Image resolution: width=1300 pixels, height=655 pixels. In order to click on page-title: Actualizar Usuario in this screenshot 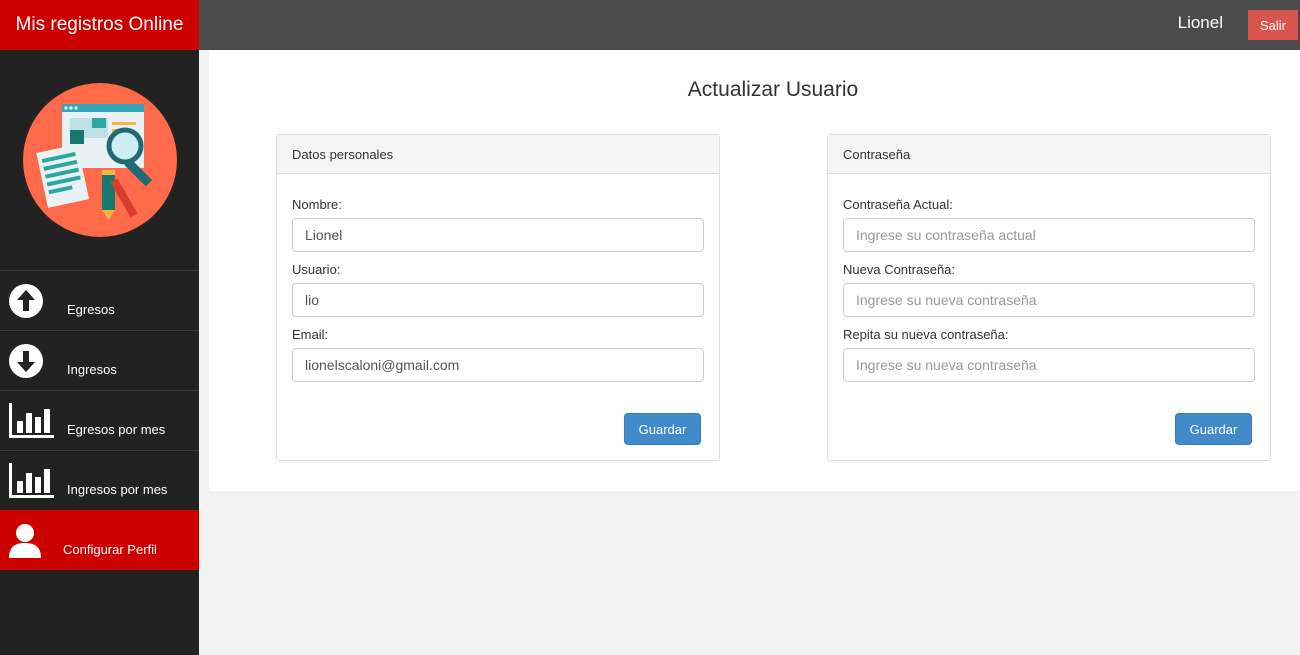, I will do `click(773, 89)`.